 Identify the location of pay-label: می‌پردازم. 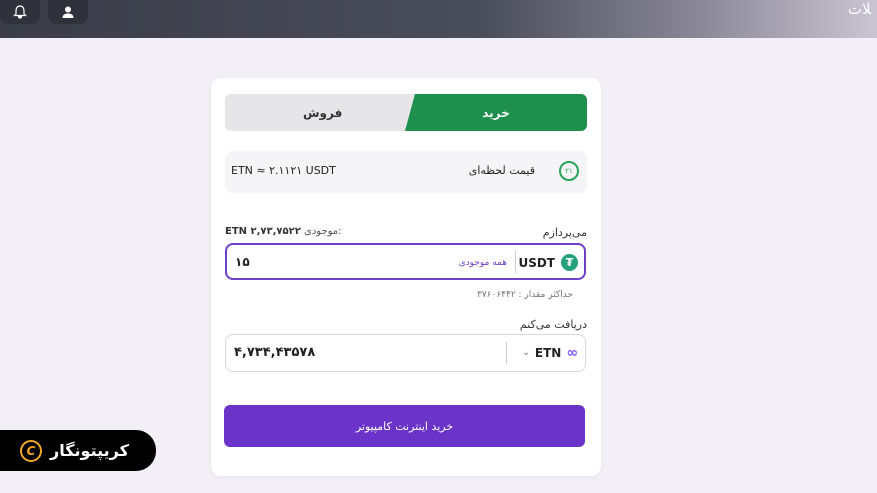
(564, 232).